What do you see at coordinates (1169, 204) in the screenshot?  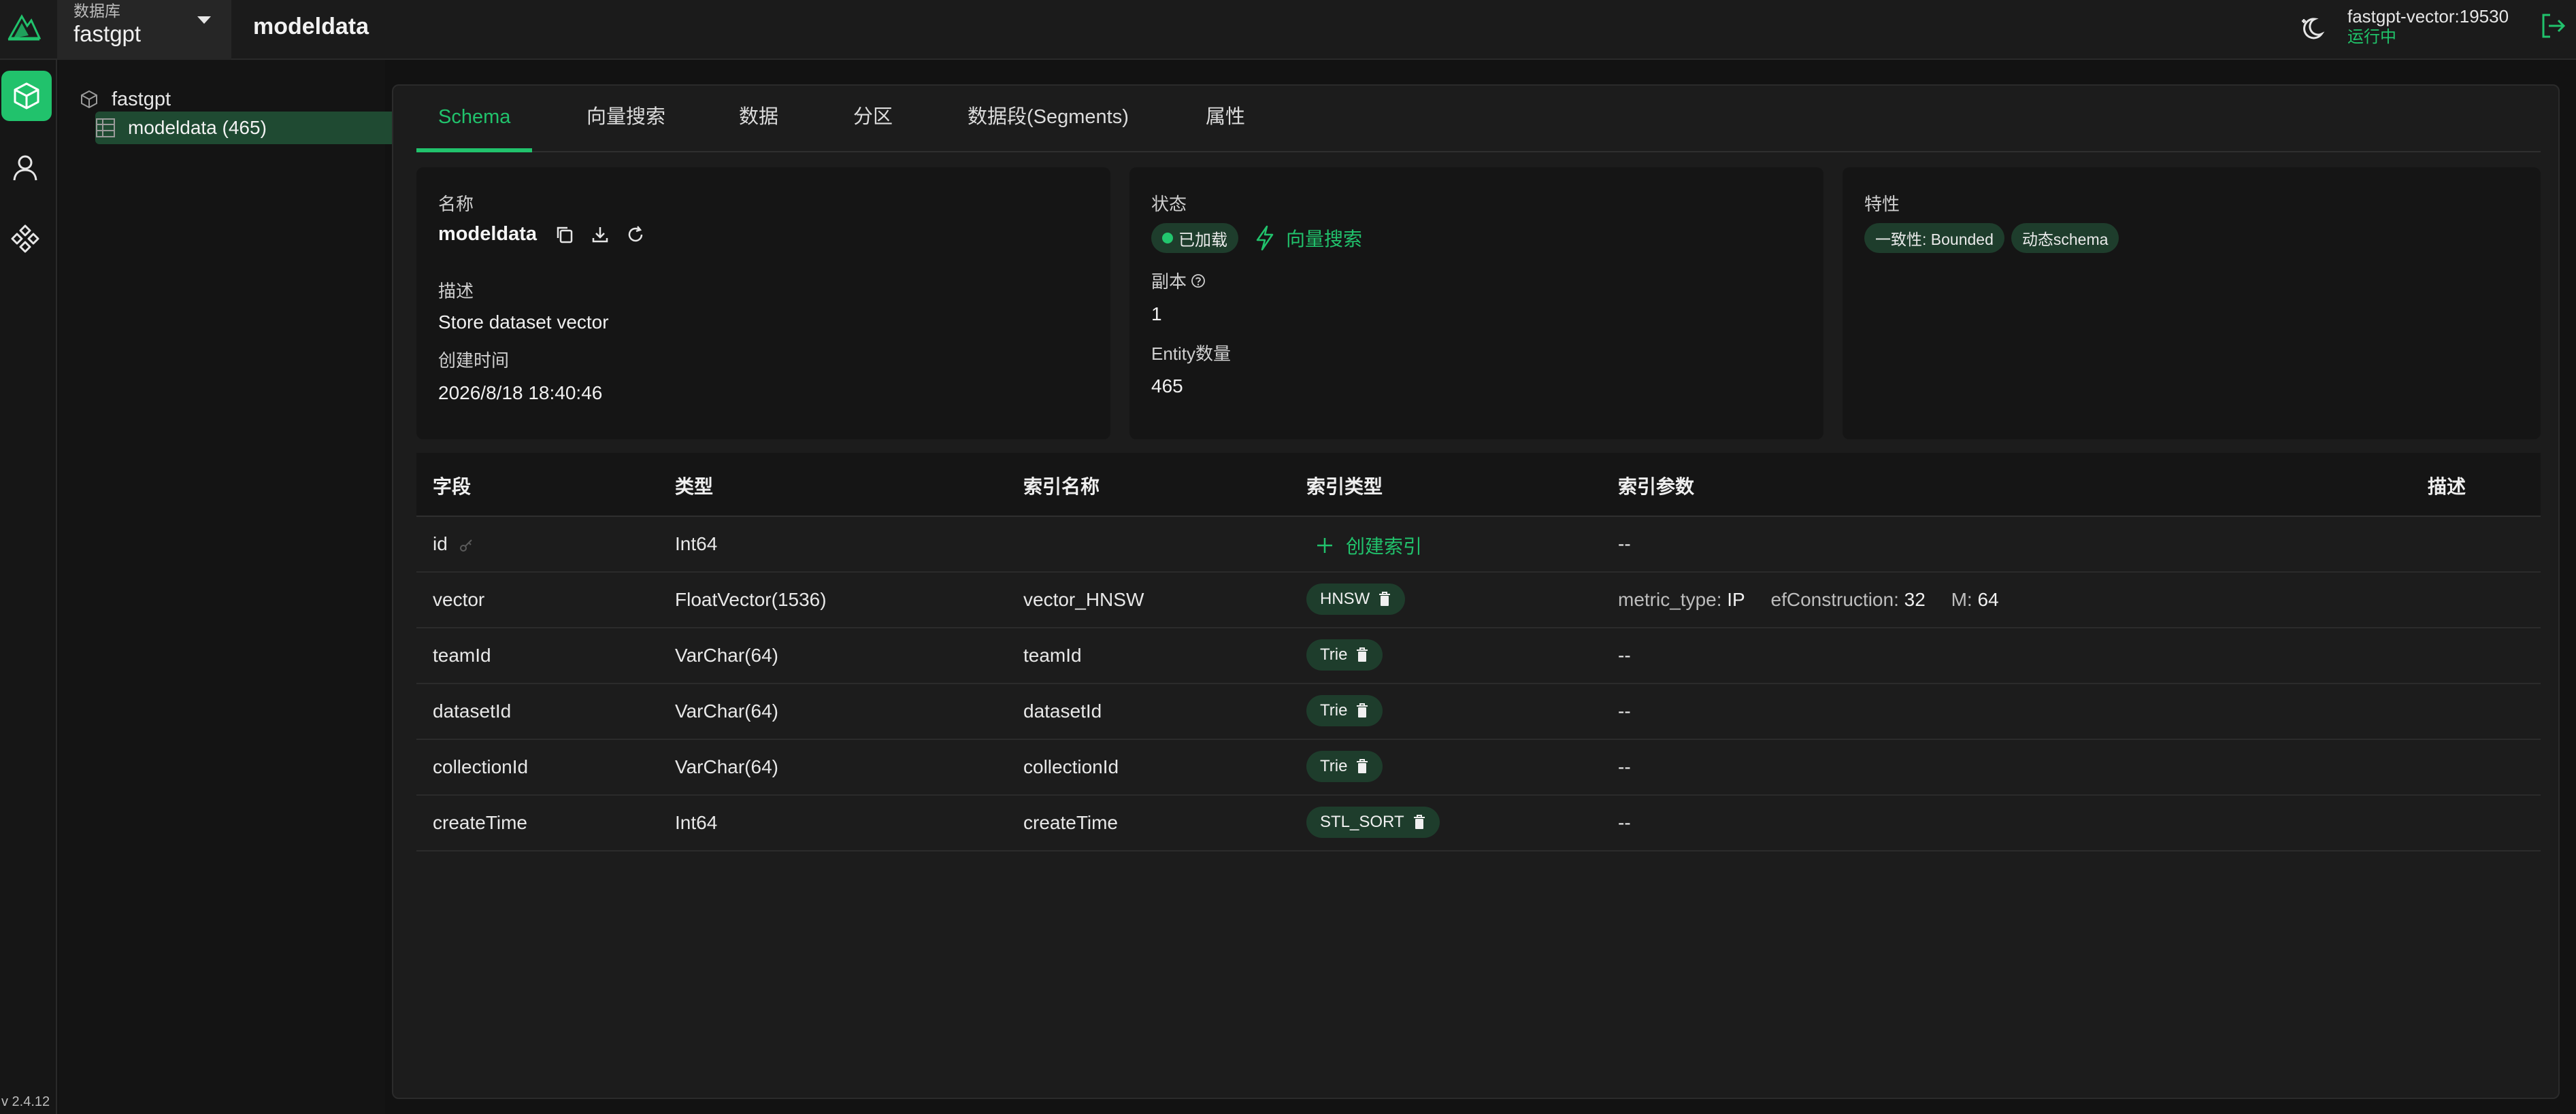 I see `status-label: 状态` at bounding box center [1169, 204].